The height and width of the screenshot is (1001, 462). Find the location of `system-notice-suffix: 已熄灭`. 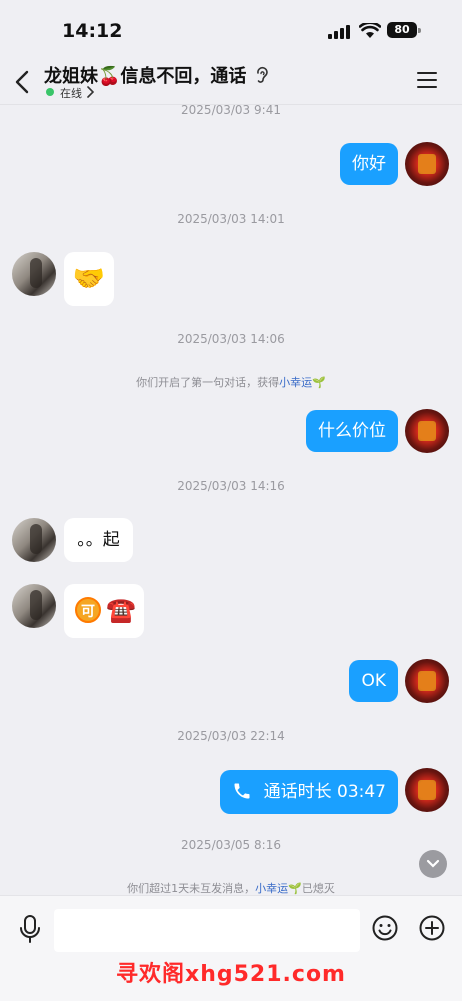

system-notice-suffix: 已熄灭 is located at coordinates (318, 888).